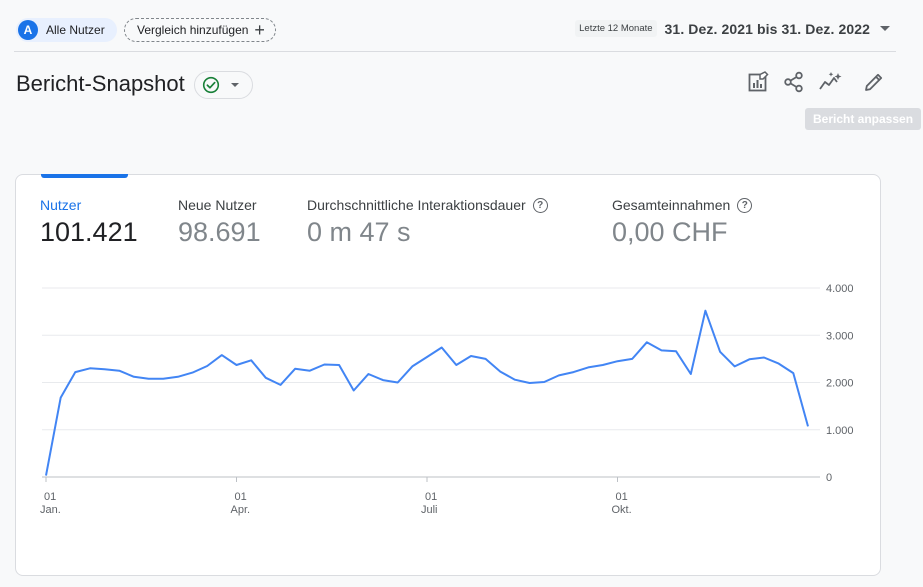 The image size is (923, 587). Describe the element at coordinates (840, 431) in the screenshot. I see `y-tick-label: 1.000` at that location.